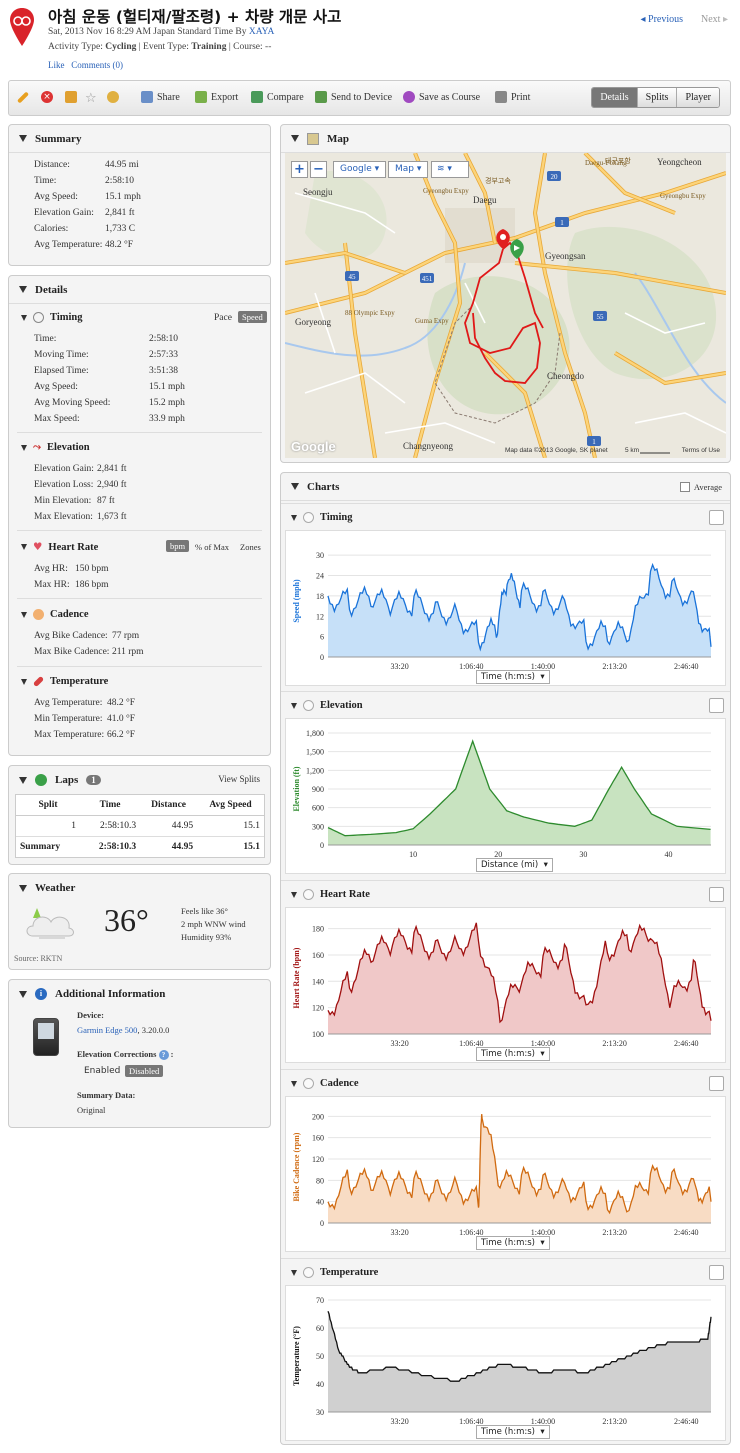 This screenshot has width=740, height=1453. I want to click on edit-button, so click(23, 97).